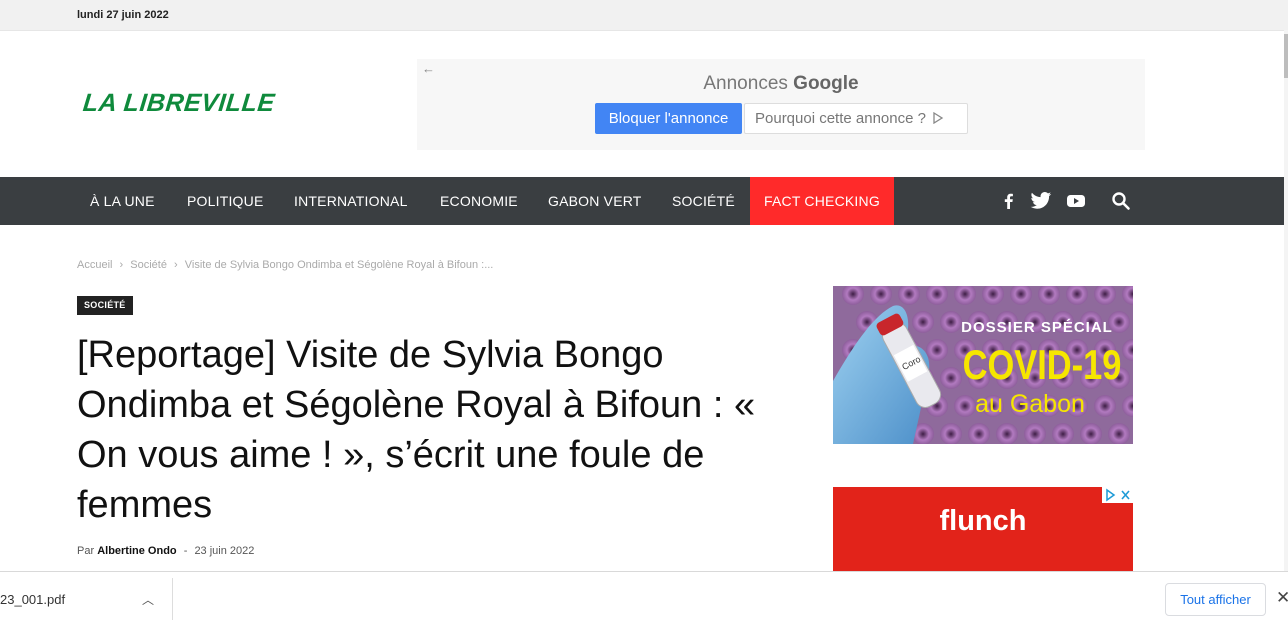 Image resolution: width=1288 pixels, height=622 pixels. Describe the element at coordinates (983, 521) in the screenshot. I see `flunch-brand: flunch` at that location.